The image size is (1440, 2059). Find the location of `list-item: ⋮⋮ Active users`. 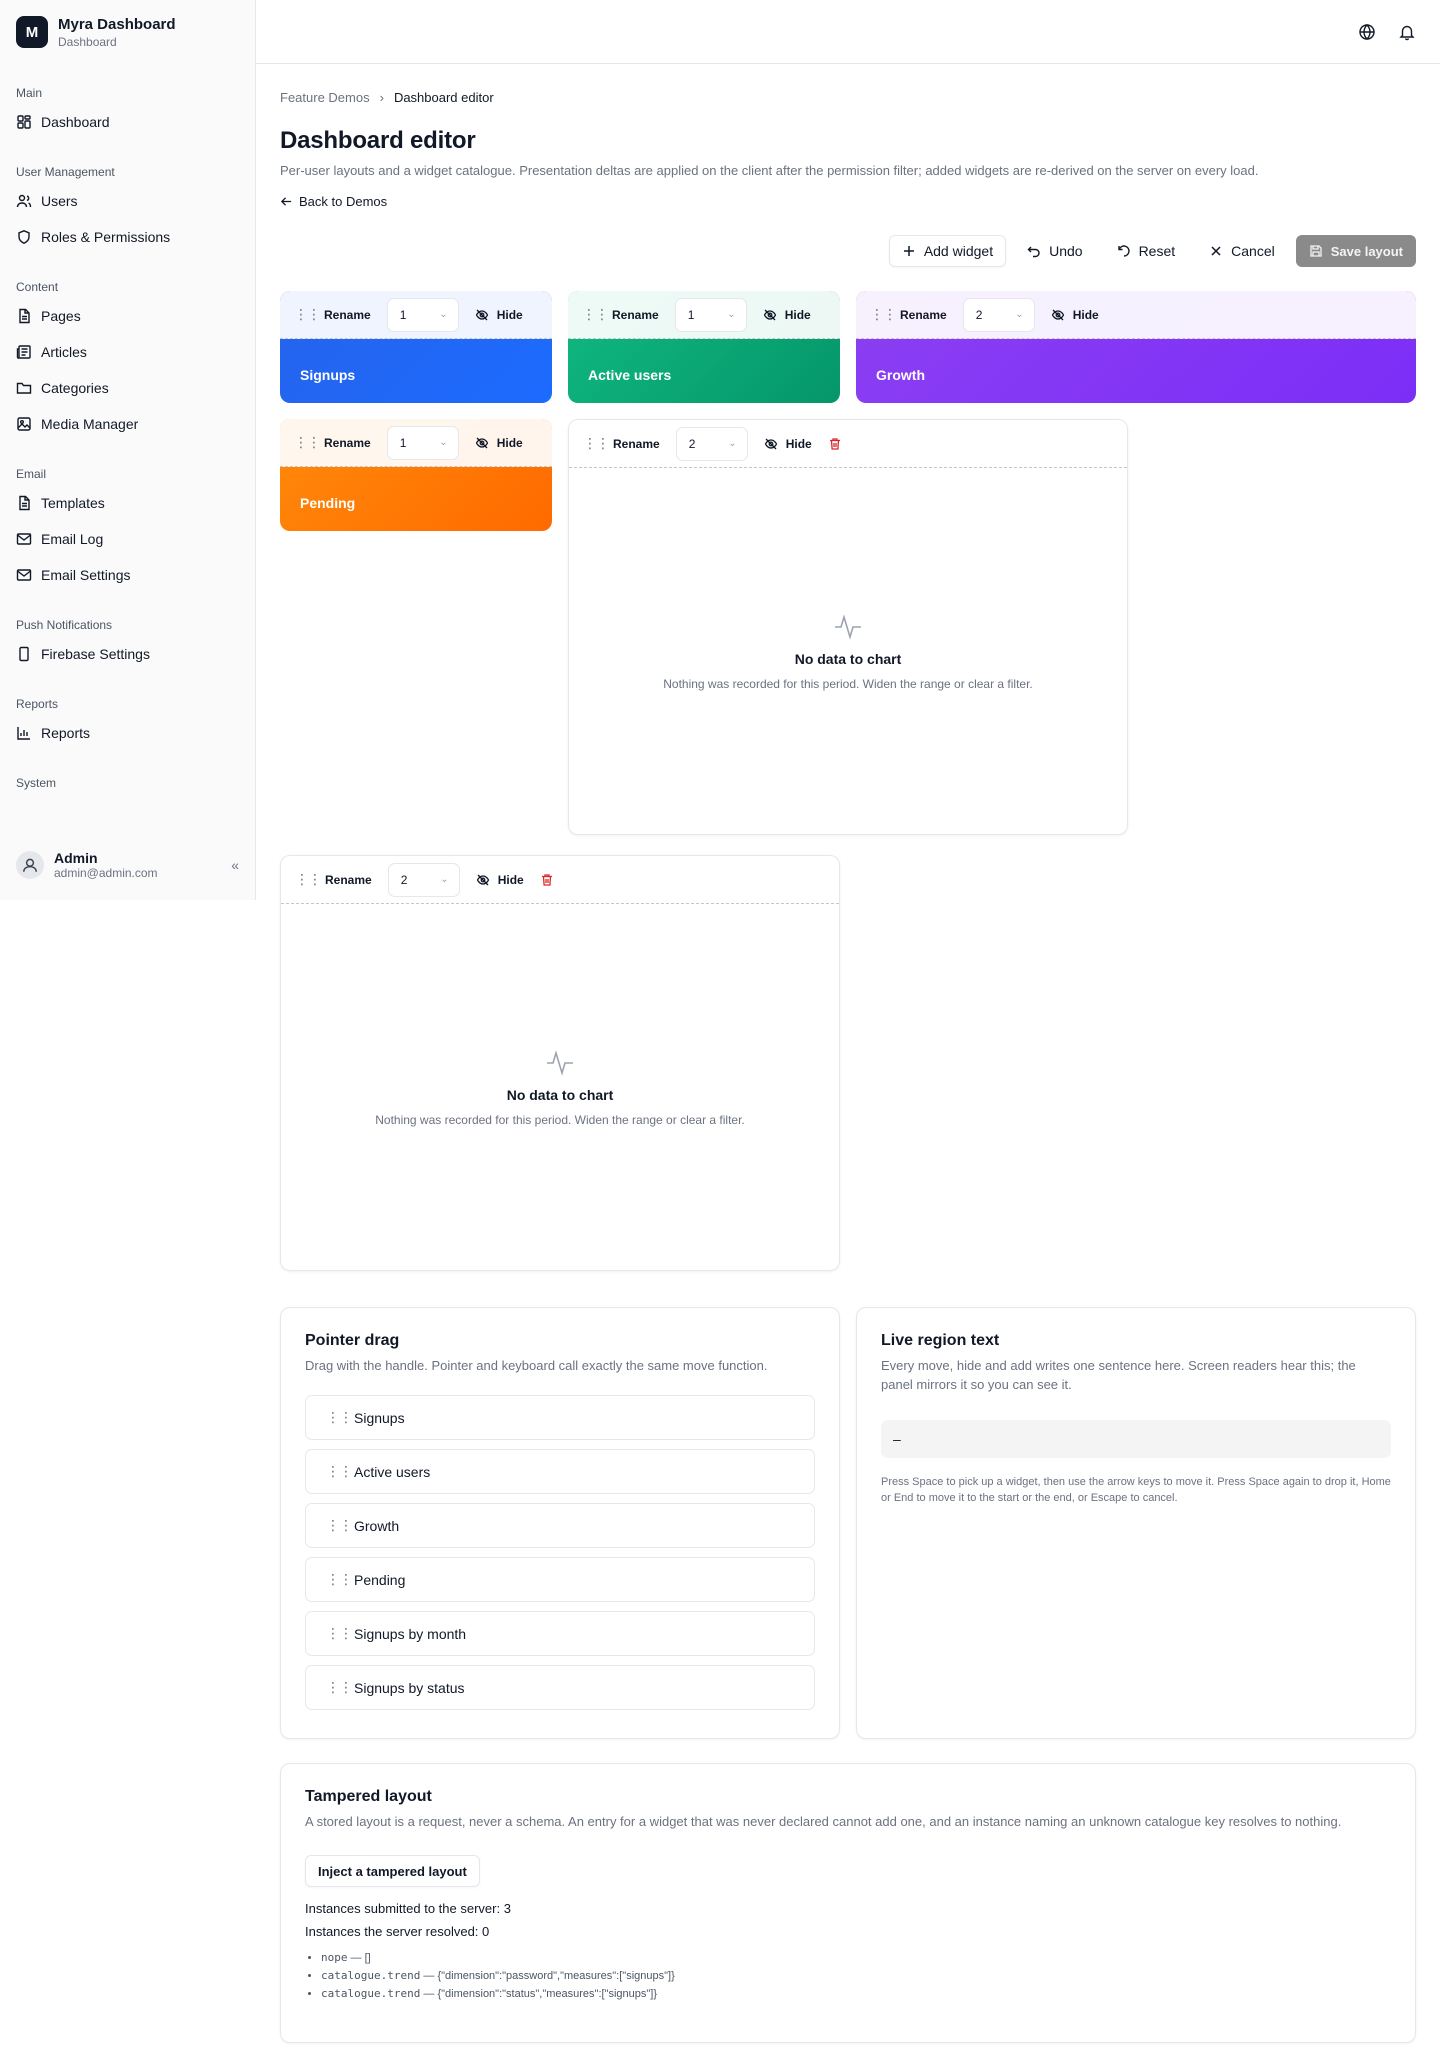

list-item: ⋮⋮ Active users is located at coordinates (560, 1471).